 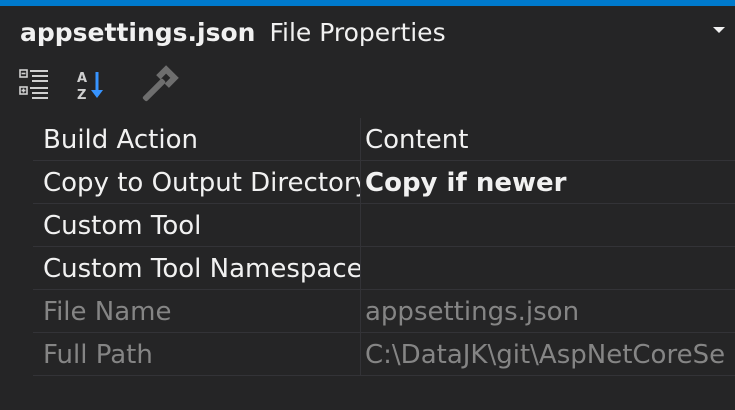 I want to click on selected-file-name: appsettings.json, so click(x=138, y=32).